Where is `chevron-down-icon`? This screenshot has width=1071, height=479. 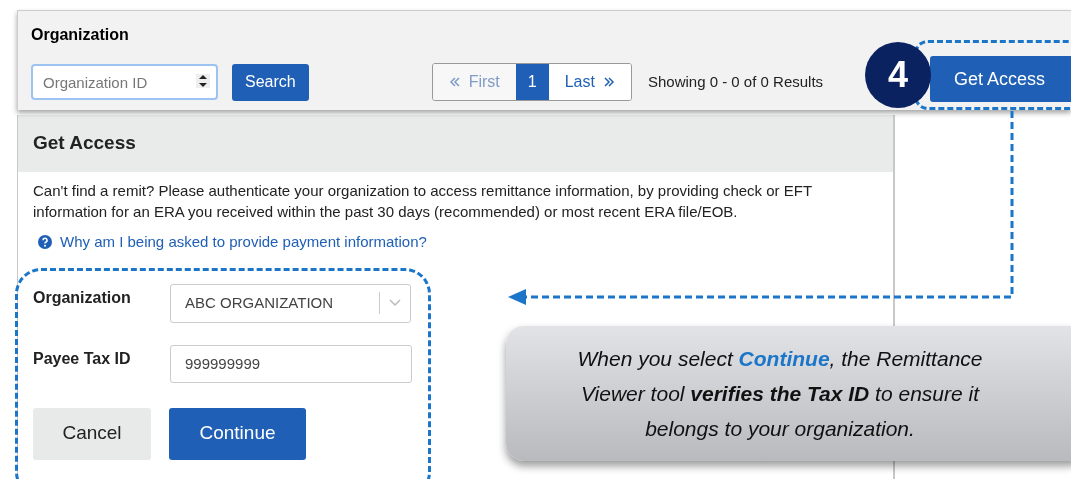 chevron-down-icon is located at coordinates (395, 303).